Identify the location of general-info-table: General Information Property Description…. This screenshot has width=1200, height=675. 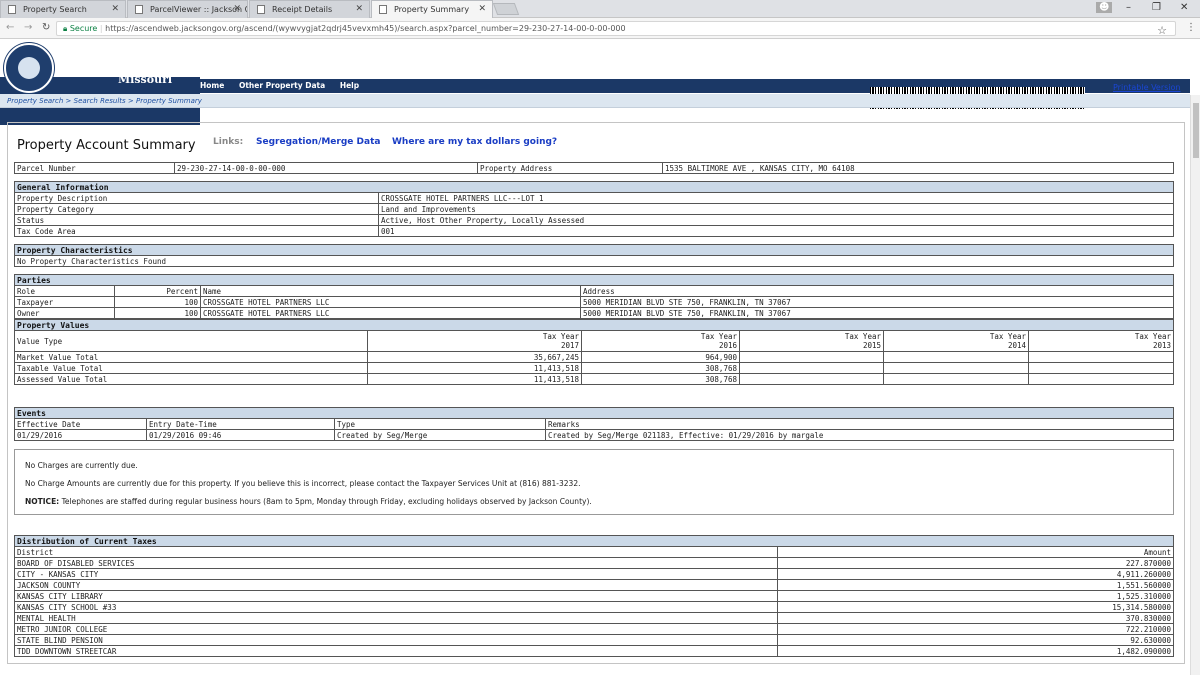
(594, 209).